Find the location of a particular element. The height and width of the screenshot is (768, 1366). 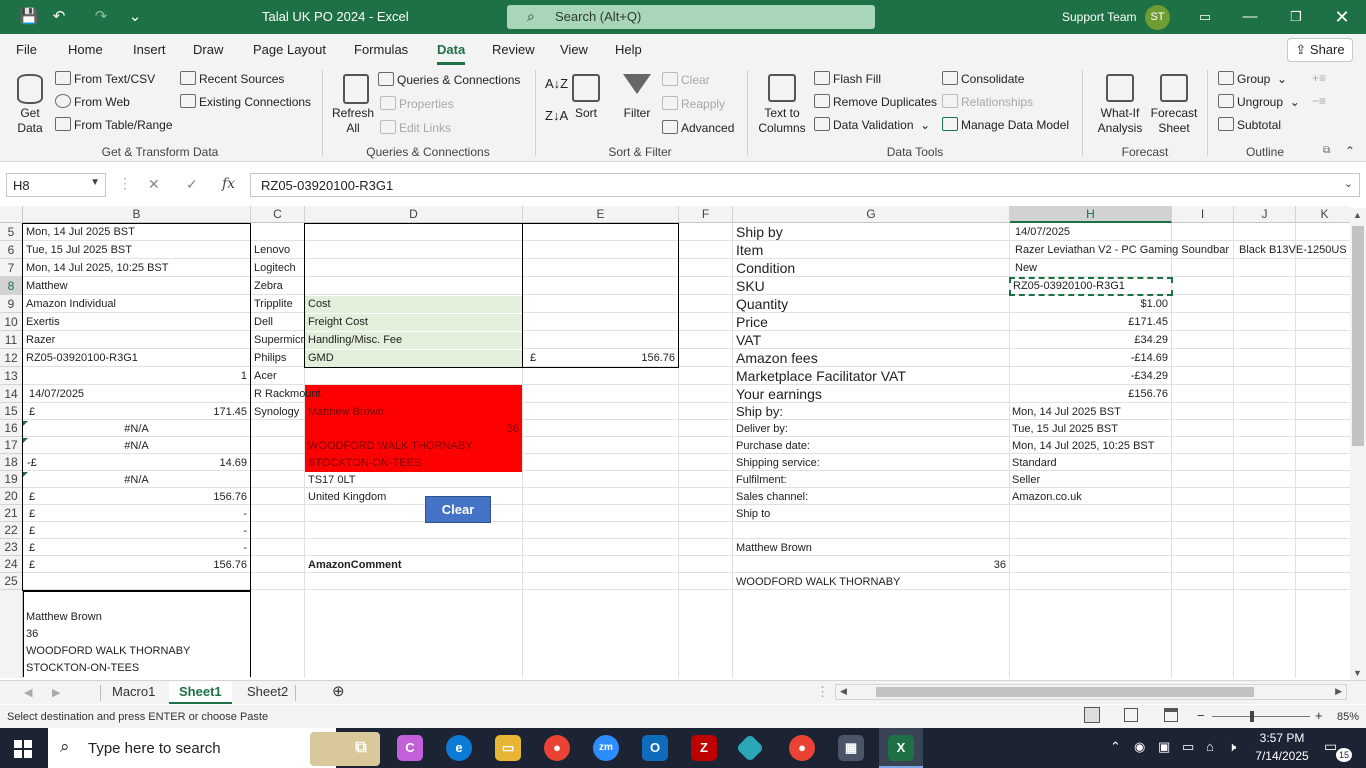

row-header: 5 is located at coordinates (11, 232).